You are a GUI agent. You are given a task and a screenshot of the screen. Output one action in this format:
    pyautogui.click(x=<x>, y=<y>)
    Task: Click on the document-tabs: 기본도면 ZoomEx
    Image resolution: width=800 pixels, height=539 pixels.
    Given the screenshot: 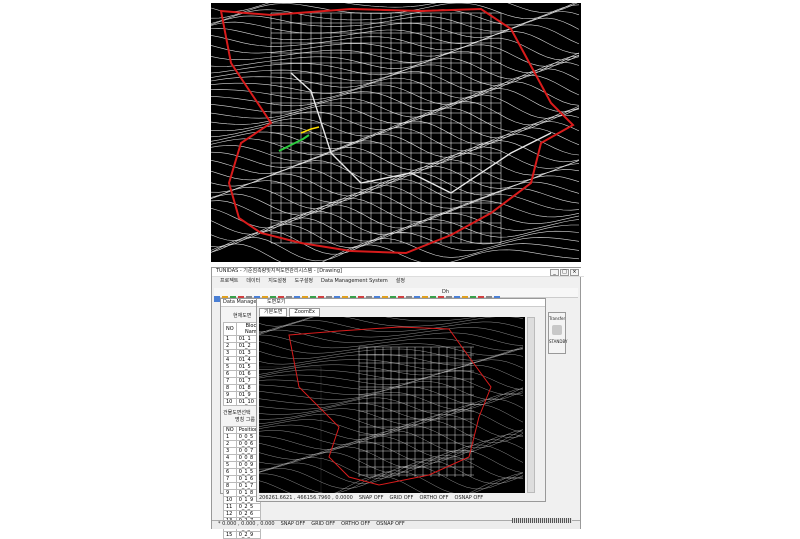 What is the action you would take?
    pyautogui.click(x=401, y=312)
    